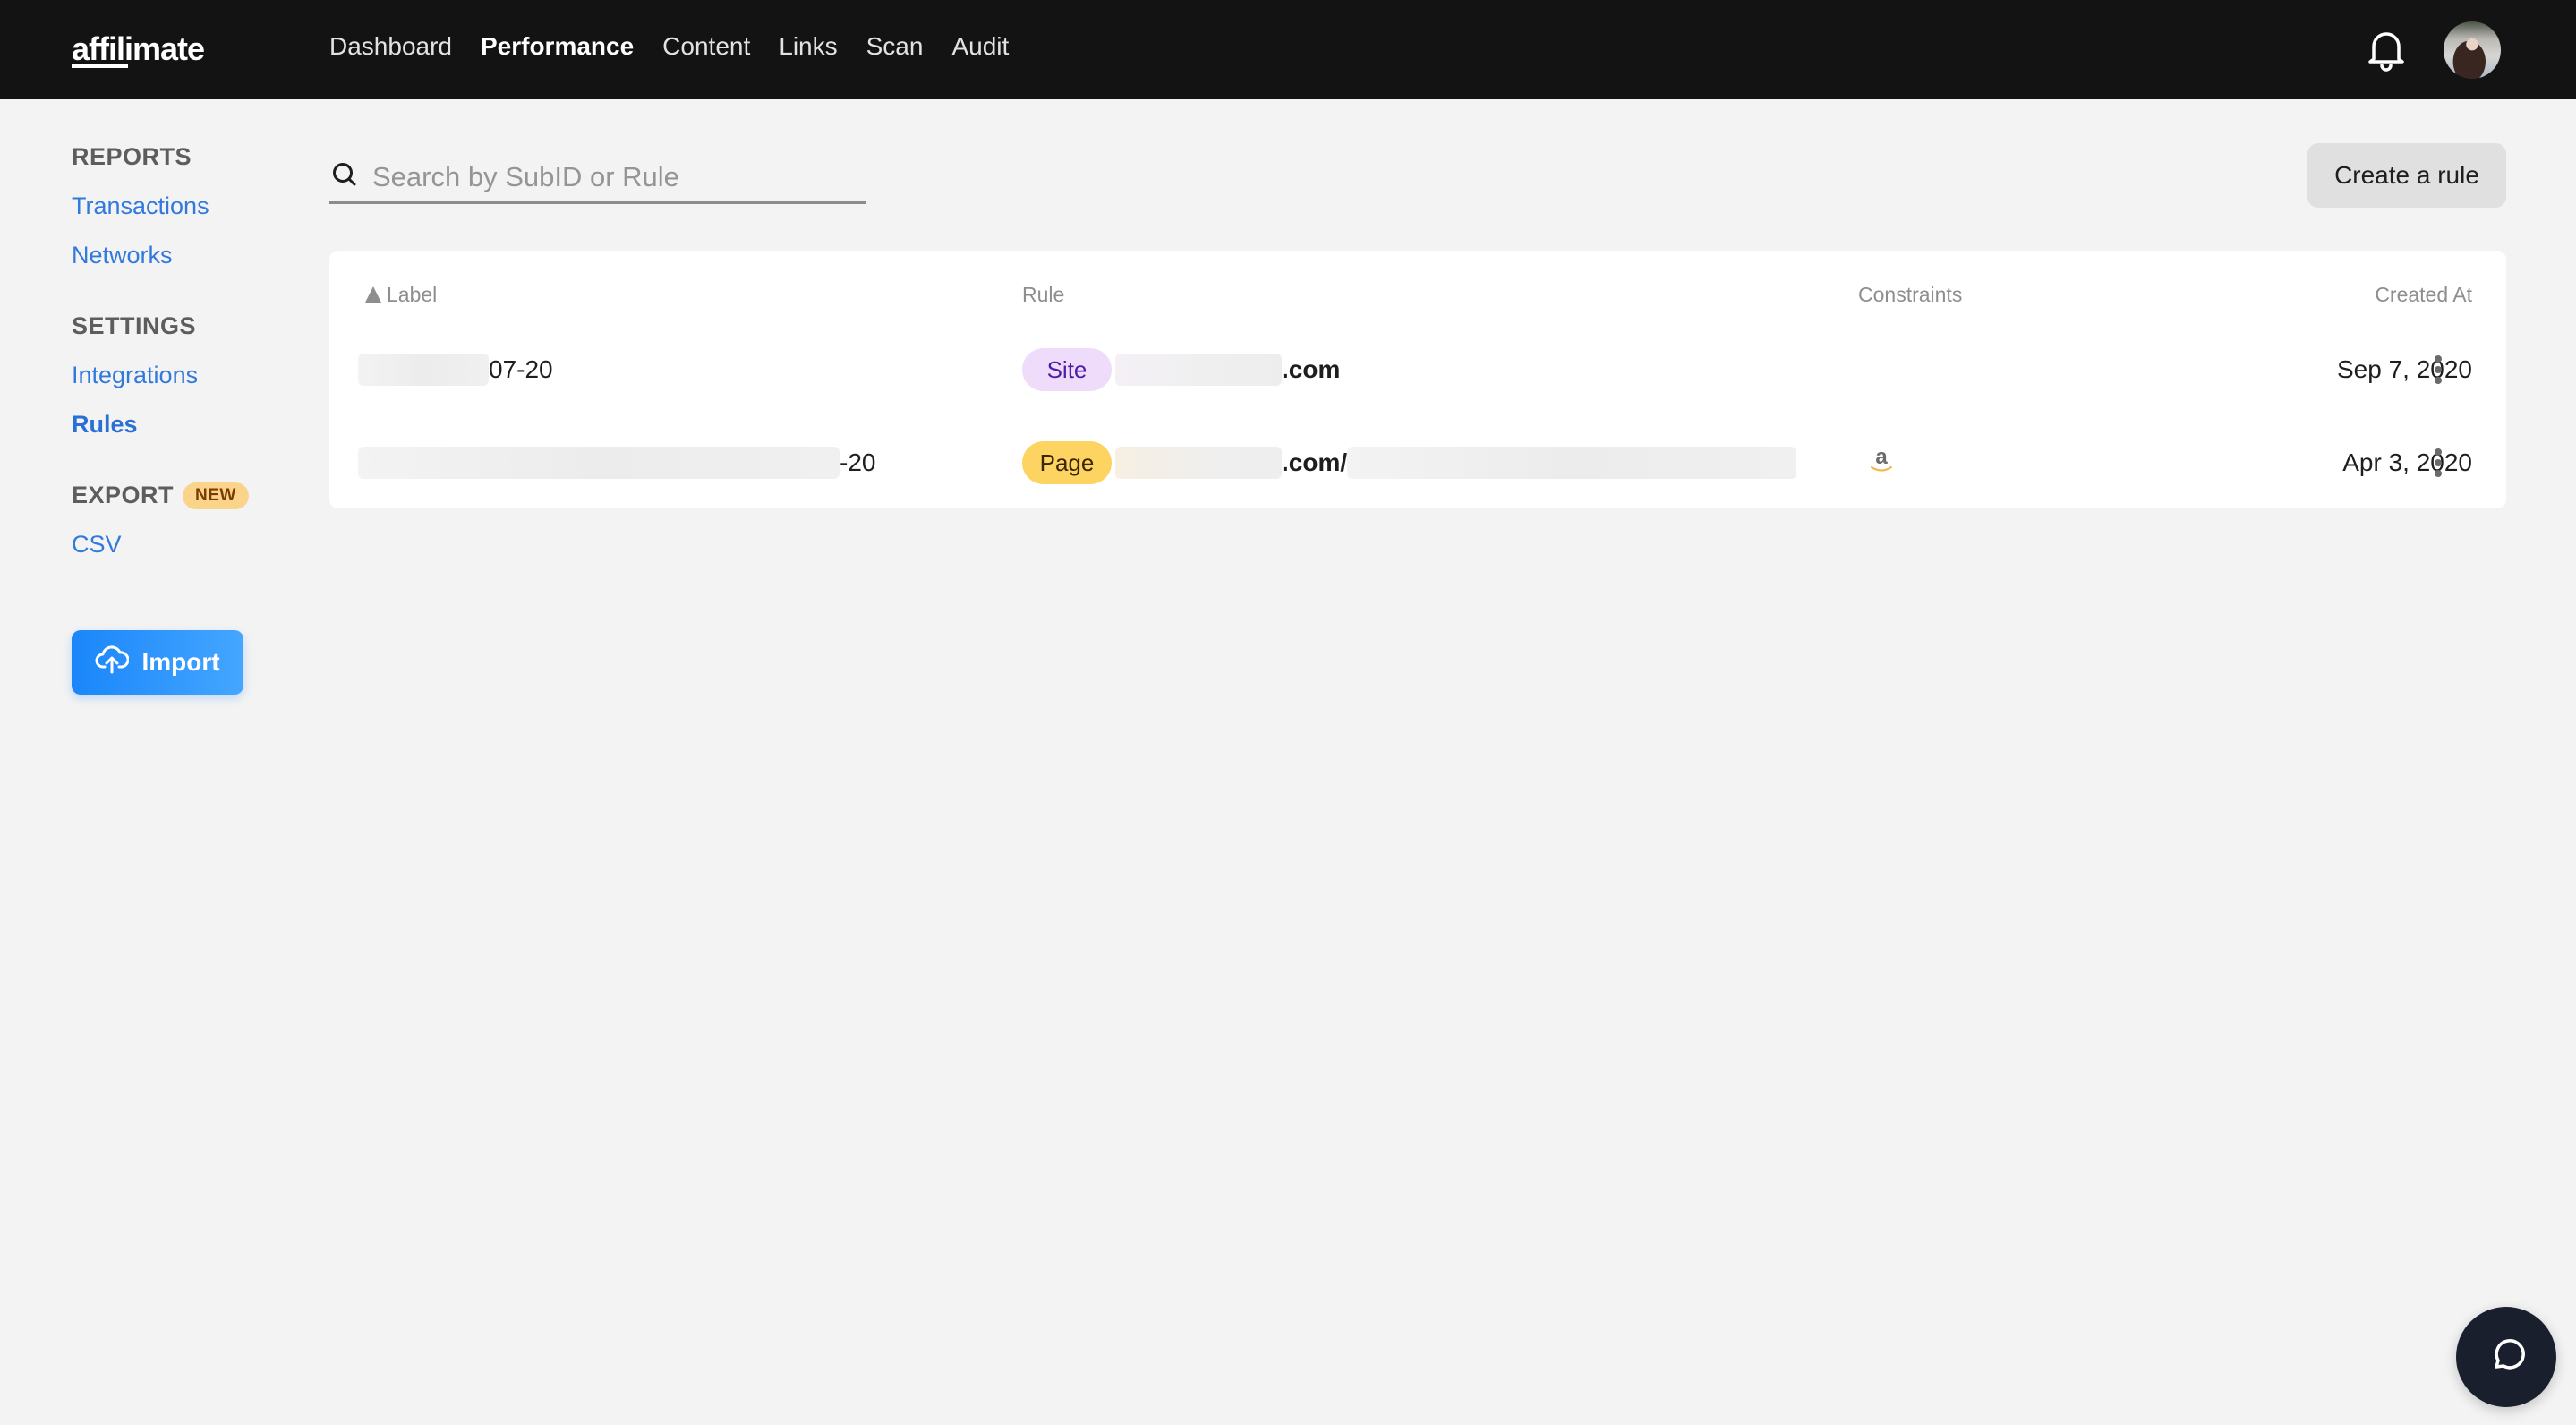 The image size is (2576, 1425). Describe the element at coordinates (521, 369) in the screenshot. I see `label-text: 07-20` at that location.